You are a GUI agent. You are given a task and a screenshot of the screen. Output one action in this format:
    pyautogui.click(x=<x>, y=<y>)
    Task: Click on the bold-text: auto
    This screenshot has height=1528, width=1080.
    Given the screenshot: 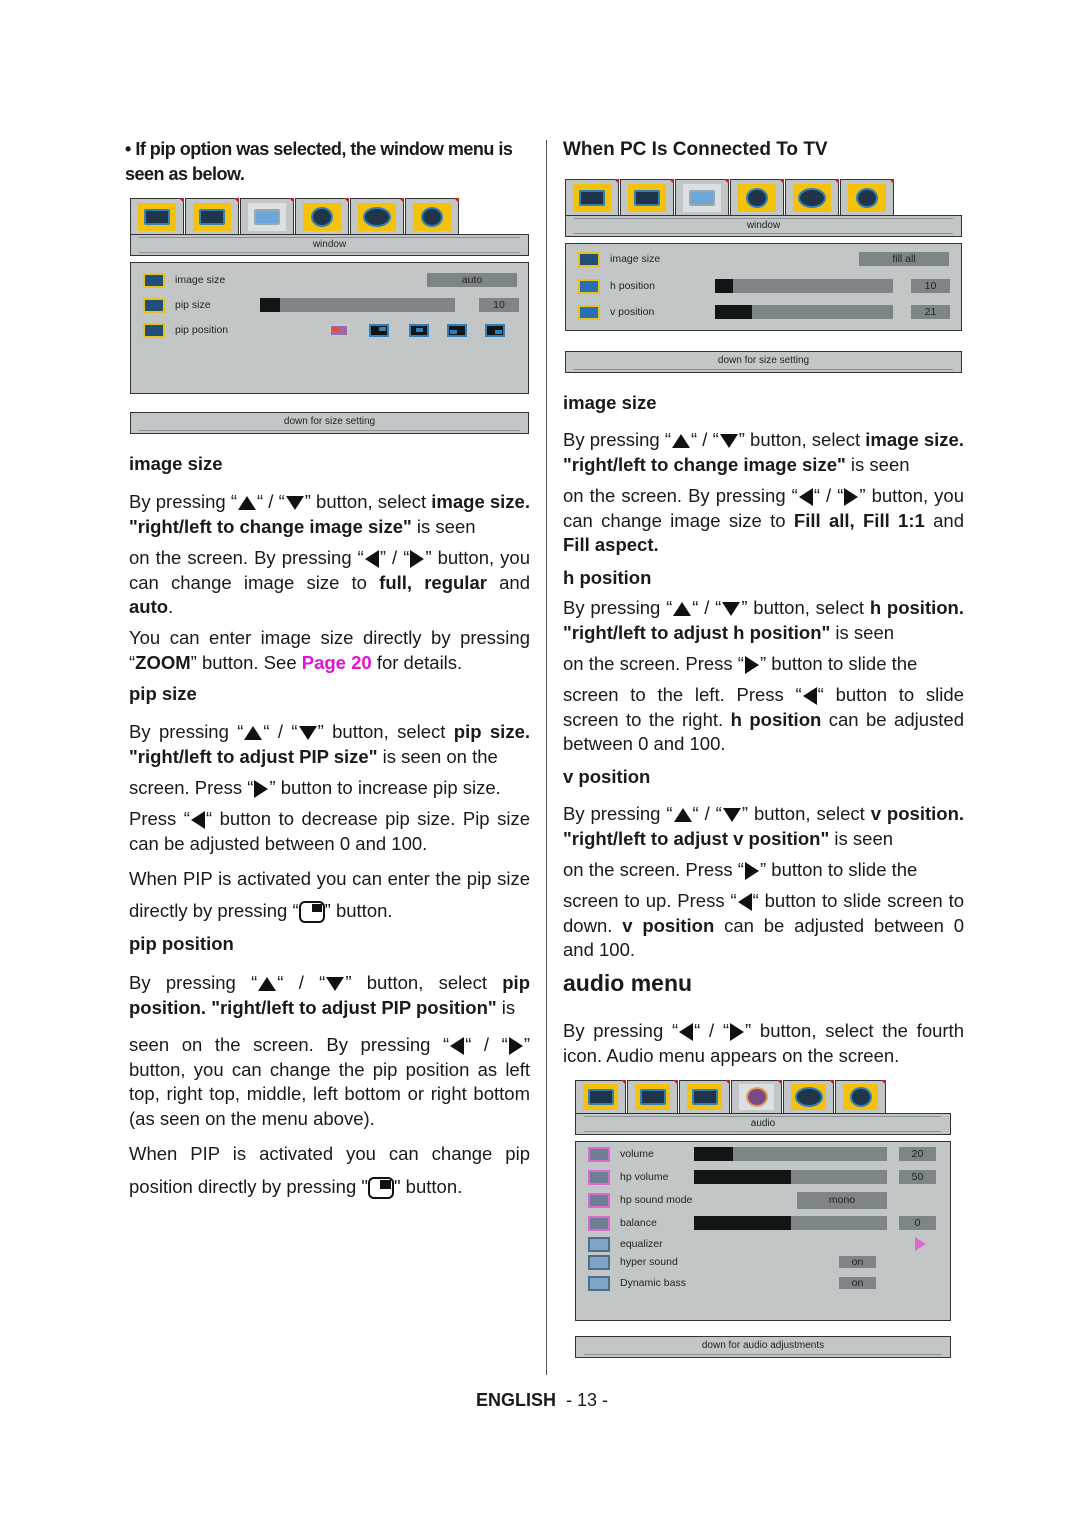 What is the action you would take?
    pyautogui.click(x=149, y=606)
    